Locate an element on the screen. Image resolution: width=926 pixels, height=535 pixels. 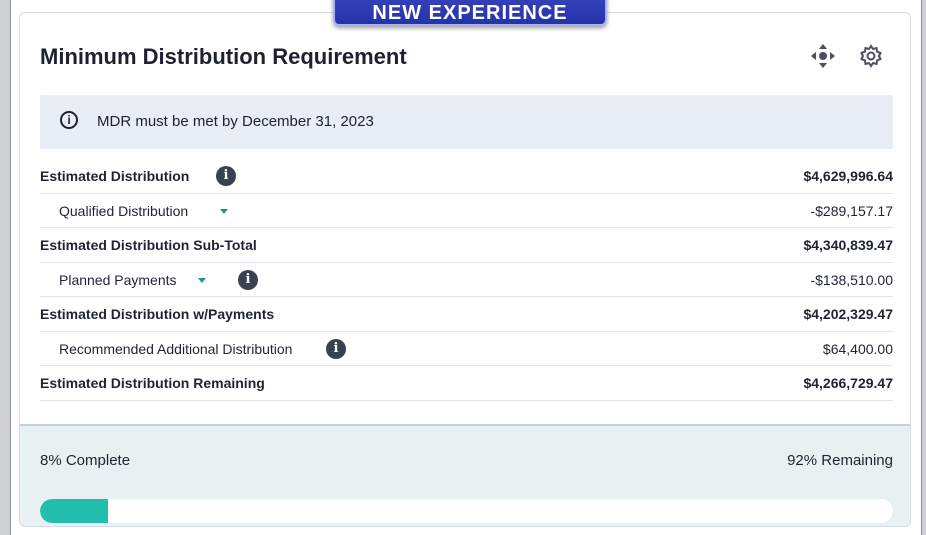
row-label: Estimated Distribution is located at coordinates (115, 176).